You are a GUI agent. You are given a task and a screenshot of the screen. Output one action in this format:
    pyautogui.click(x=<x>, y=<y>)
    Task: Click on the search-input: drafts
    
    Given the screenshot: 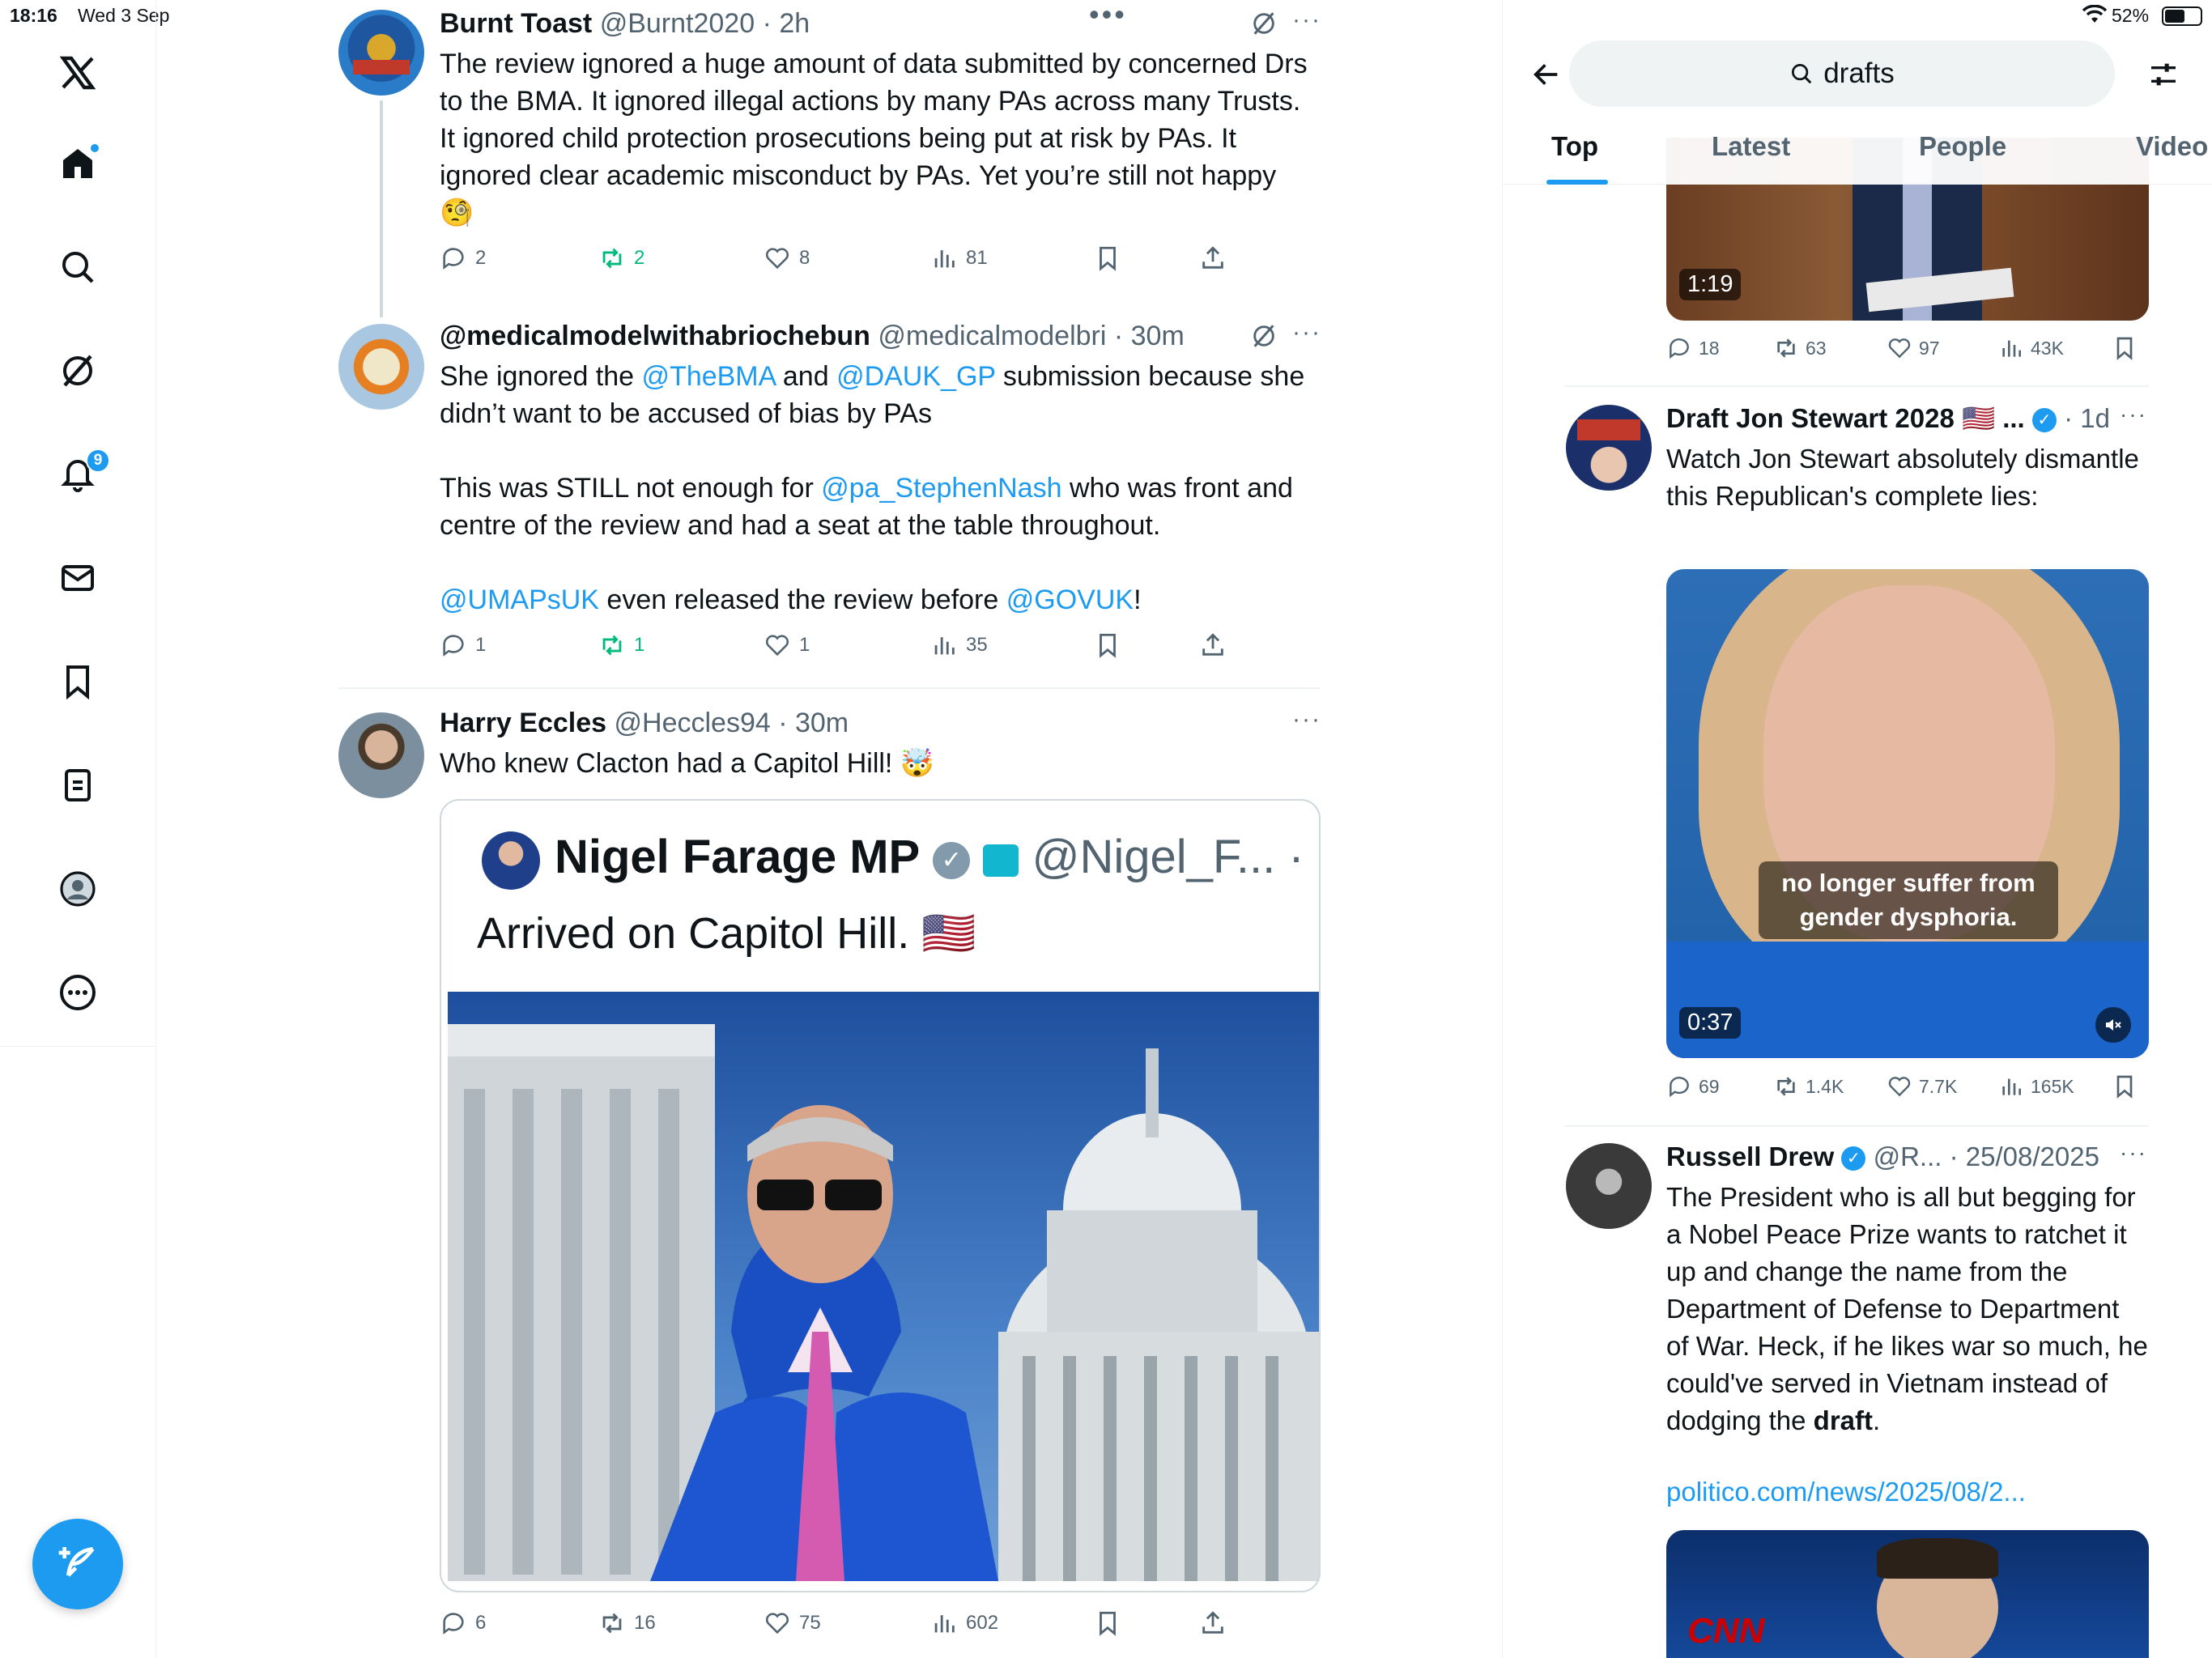 What is the action you would take?
    pyautogui.click(x=1842, y=73)
    